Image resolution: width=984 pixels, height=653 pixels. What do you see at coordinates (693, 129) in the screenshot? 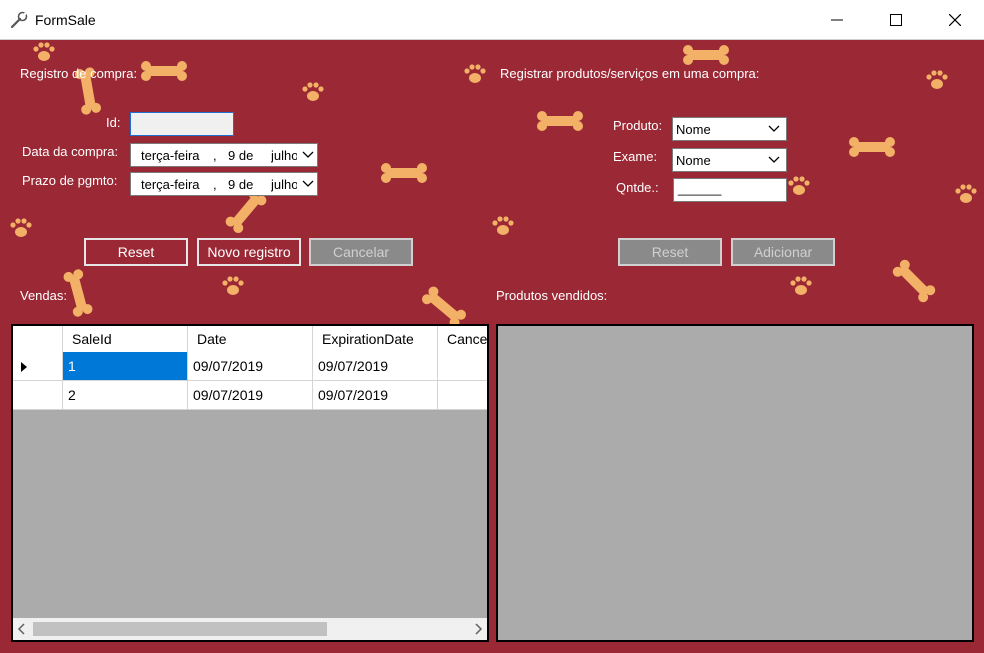
I see `product-combo-value: Nome` at bounding box center [693, 129].